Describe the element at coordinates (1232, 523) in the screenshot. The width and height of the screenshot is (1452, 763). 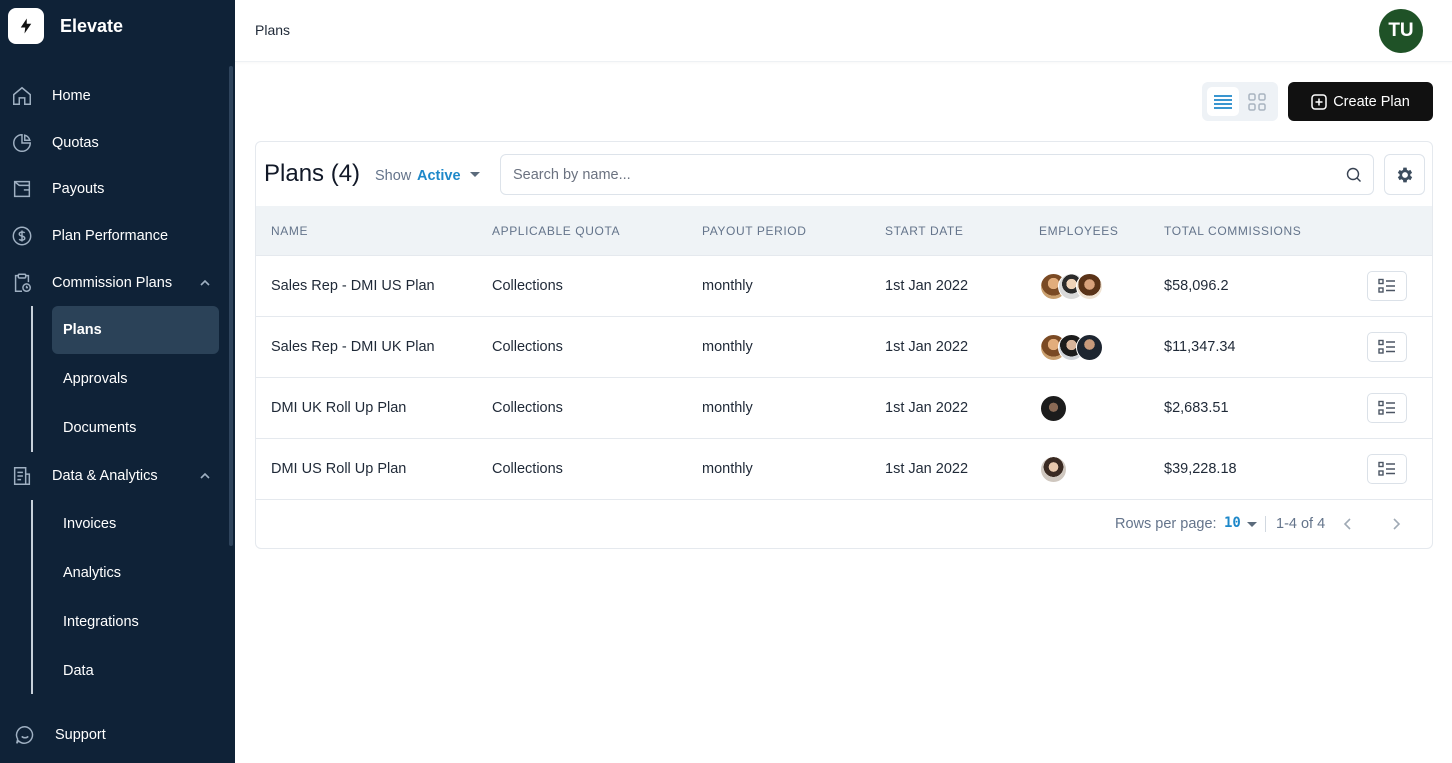
I see `rows-per-page-select: 10` at that location.